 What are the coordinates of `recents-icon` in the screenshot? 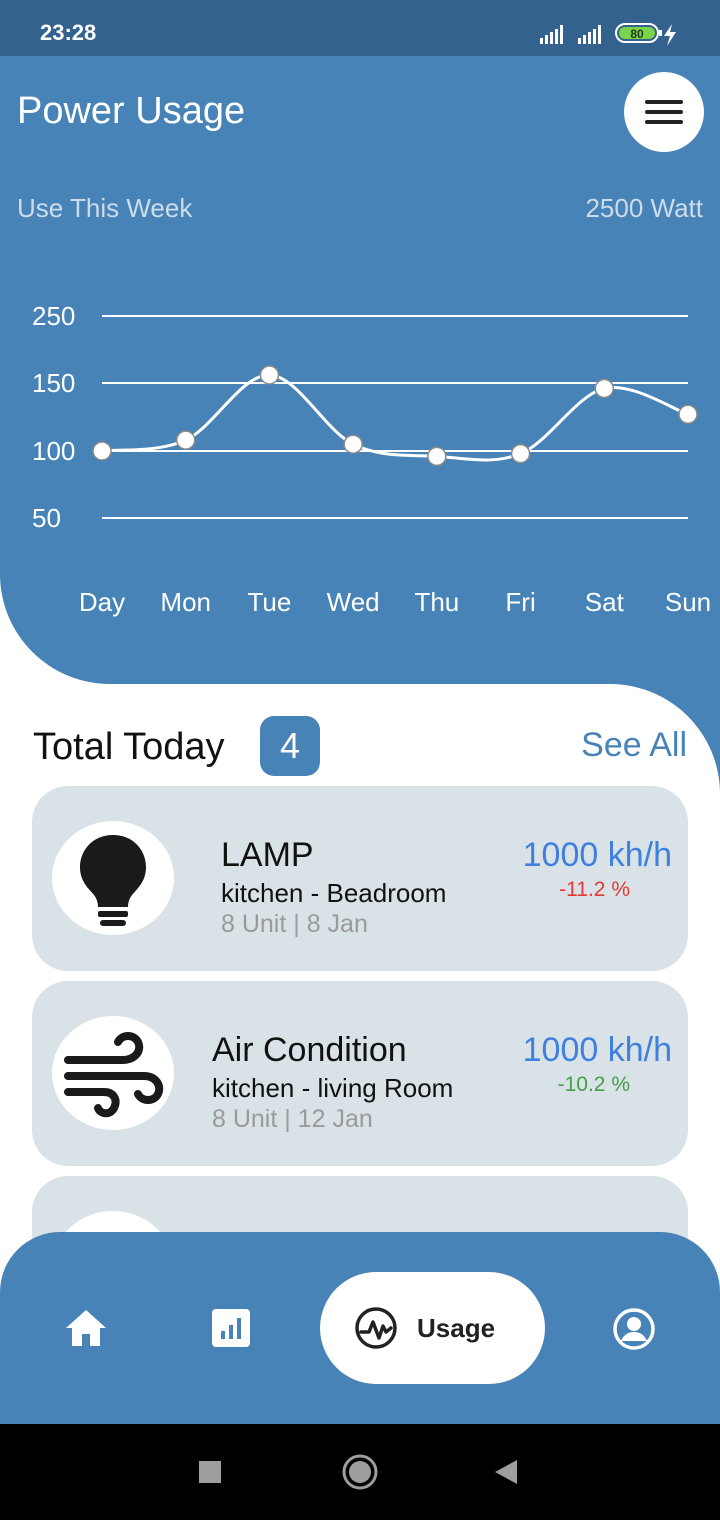 It's located at (210, 1472).